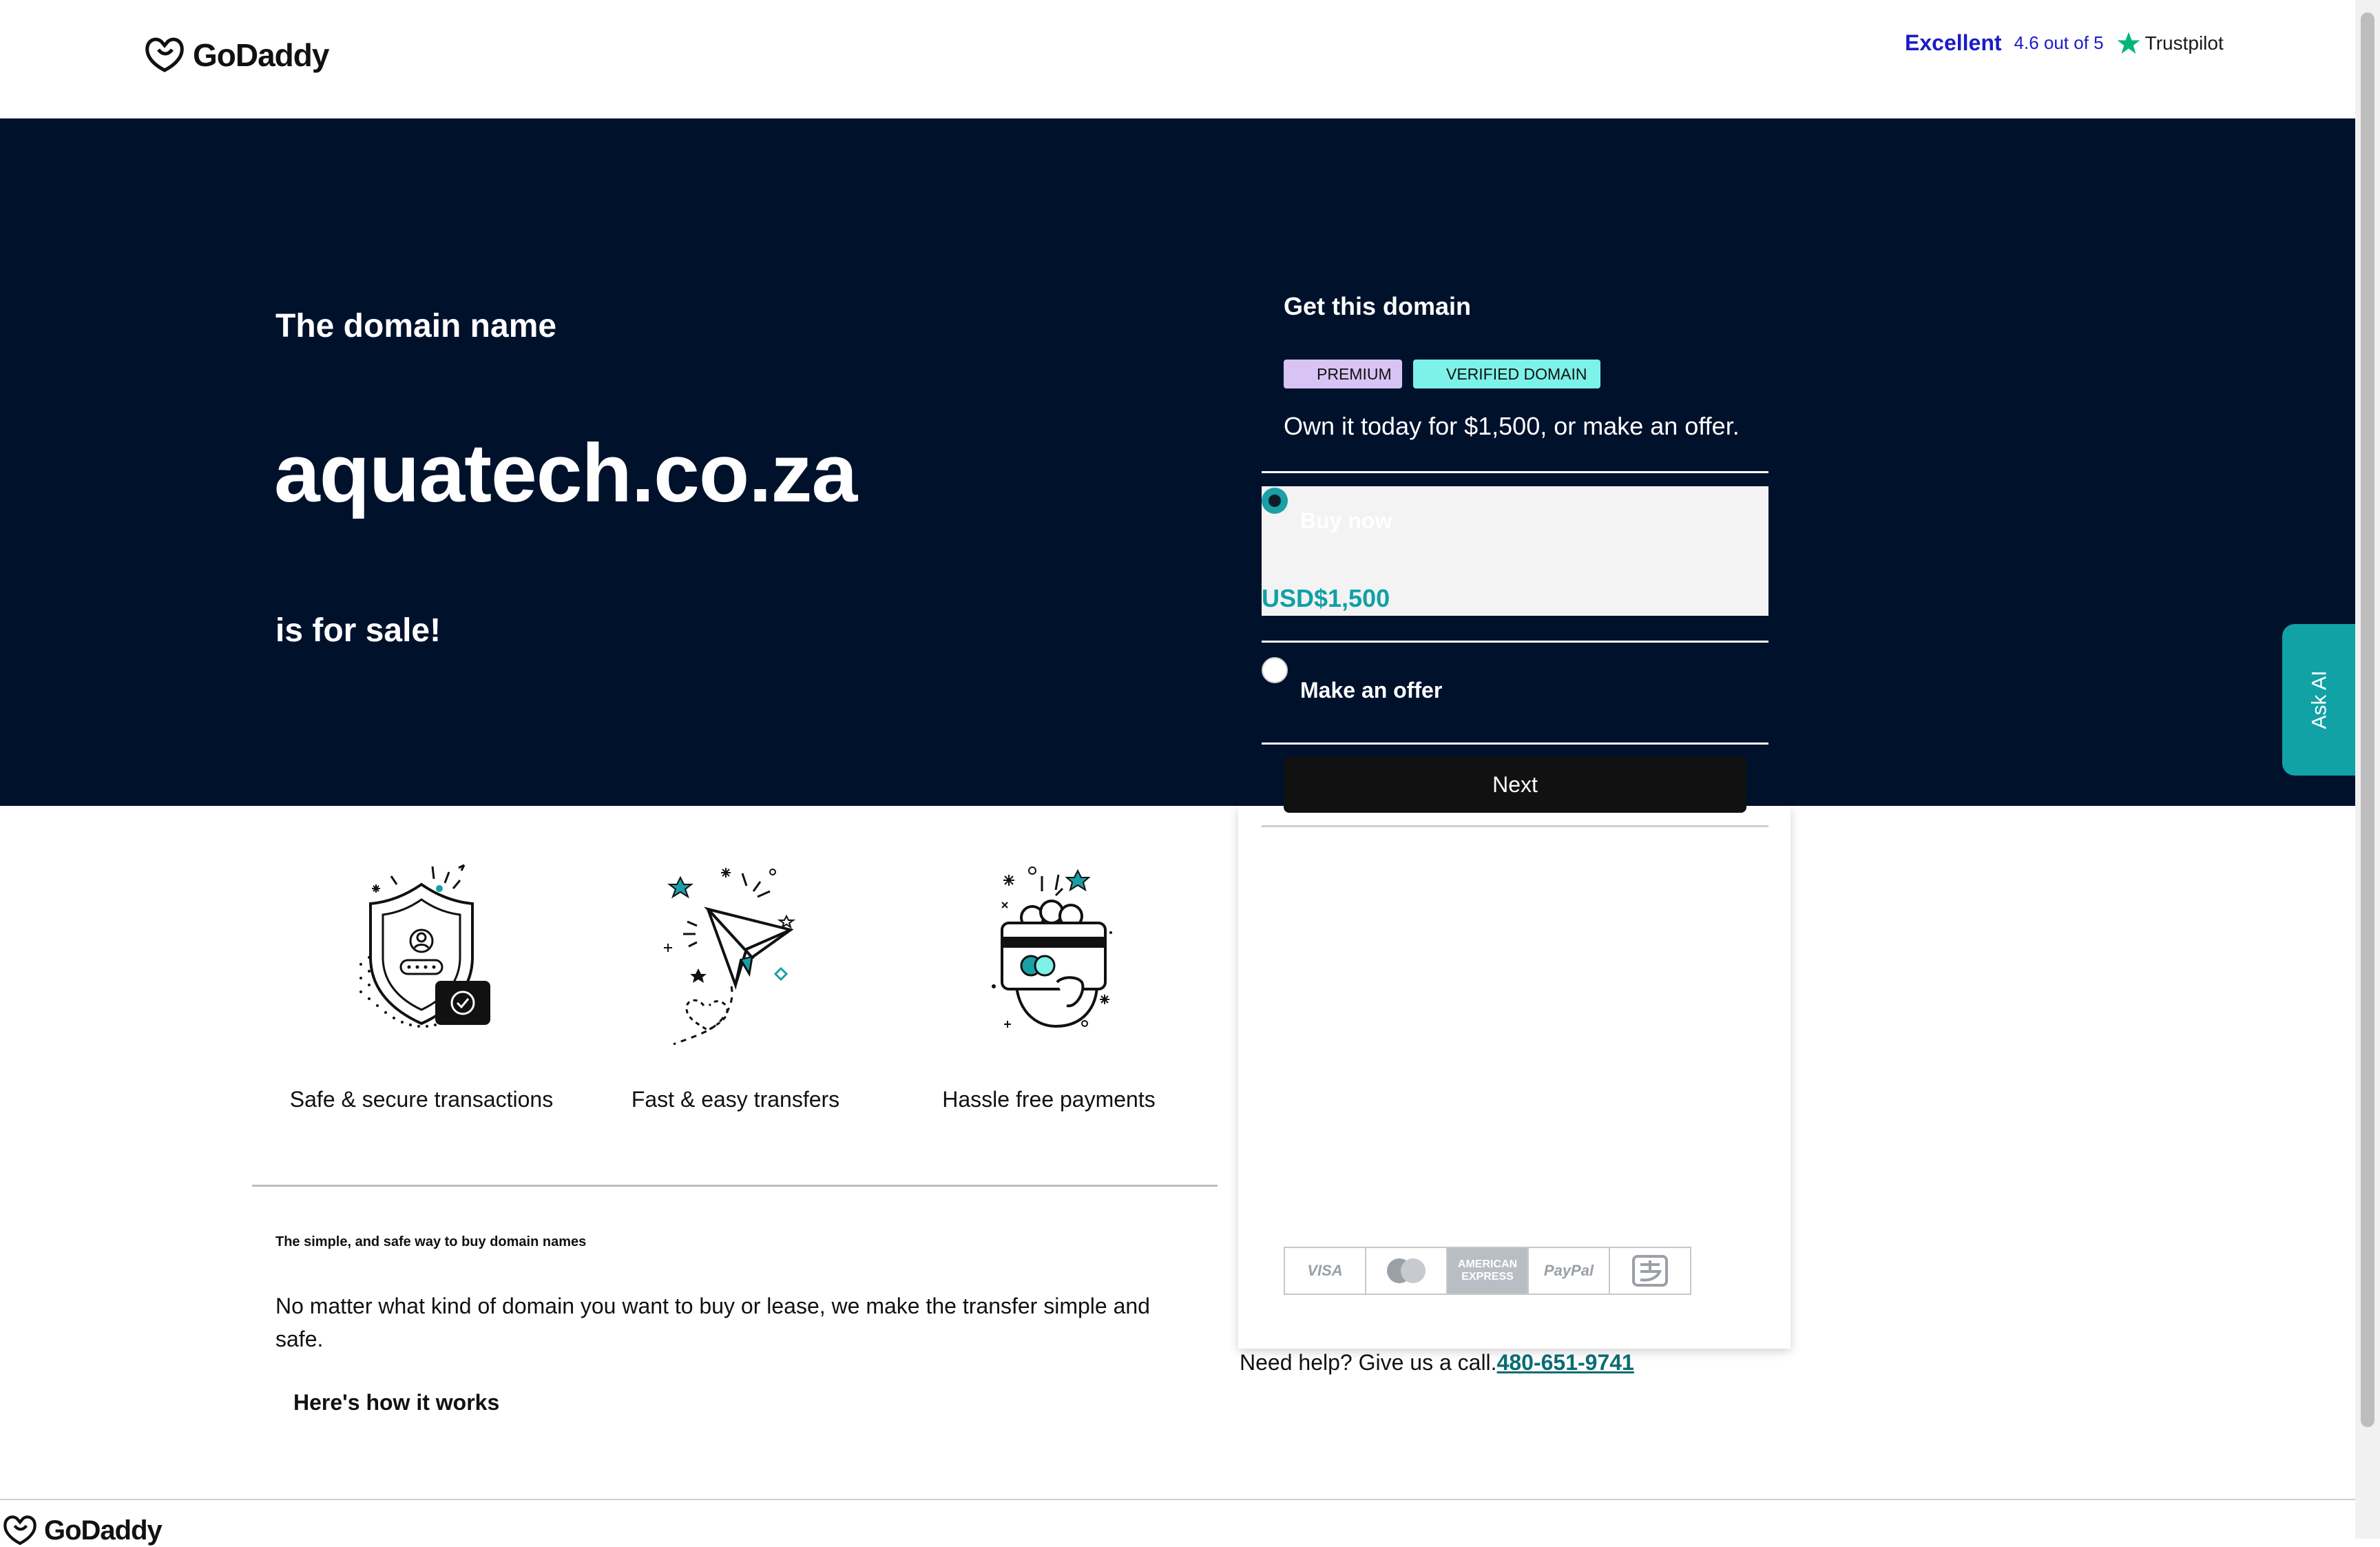  What do you see at coordinates (1650, 1271) in the screenshot?
I see `alipay-icon` at bounding box center [1650, 1271].